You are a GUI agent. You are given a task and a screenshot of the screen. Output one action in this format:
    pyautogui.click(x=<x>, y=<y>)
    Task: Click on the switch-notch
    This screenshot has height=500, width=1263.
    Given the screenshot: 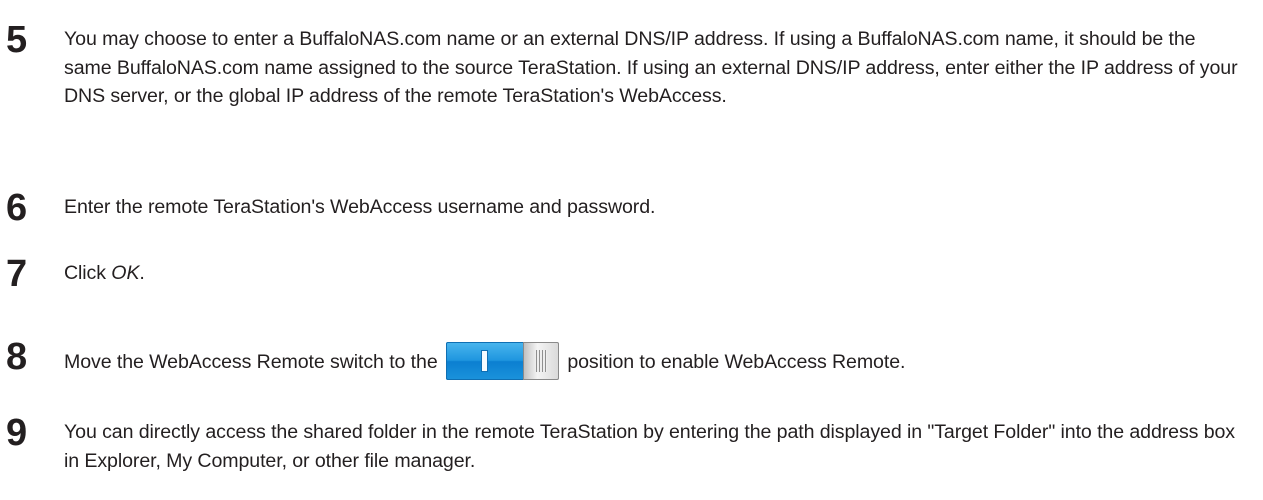 What is the action you would take?
    pyautogui.click(x=484, y=361)
    